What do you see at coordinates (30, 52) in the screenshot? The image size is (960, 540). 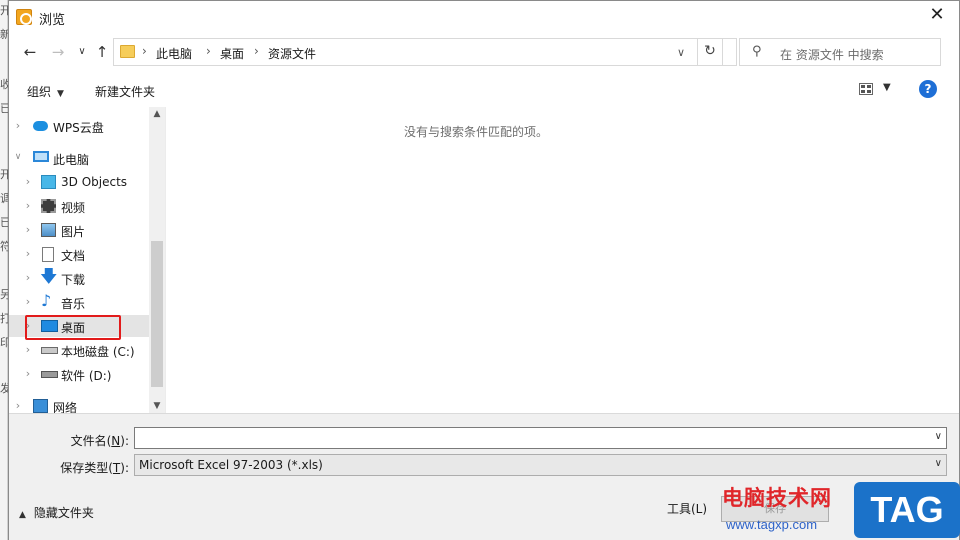 I see `back-button: ←` at bounding box center [30, 52].